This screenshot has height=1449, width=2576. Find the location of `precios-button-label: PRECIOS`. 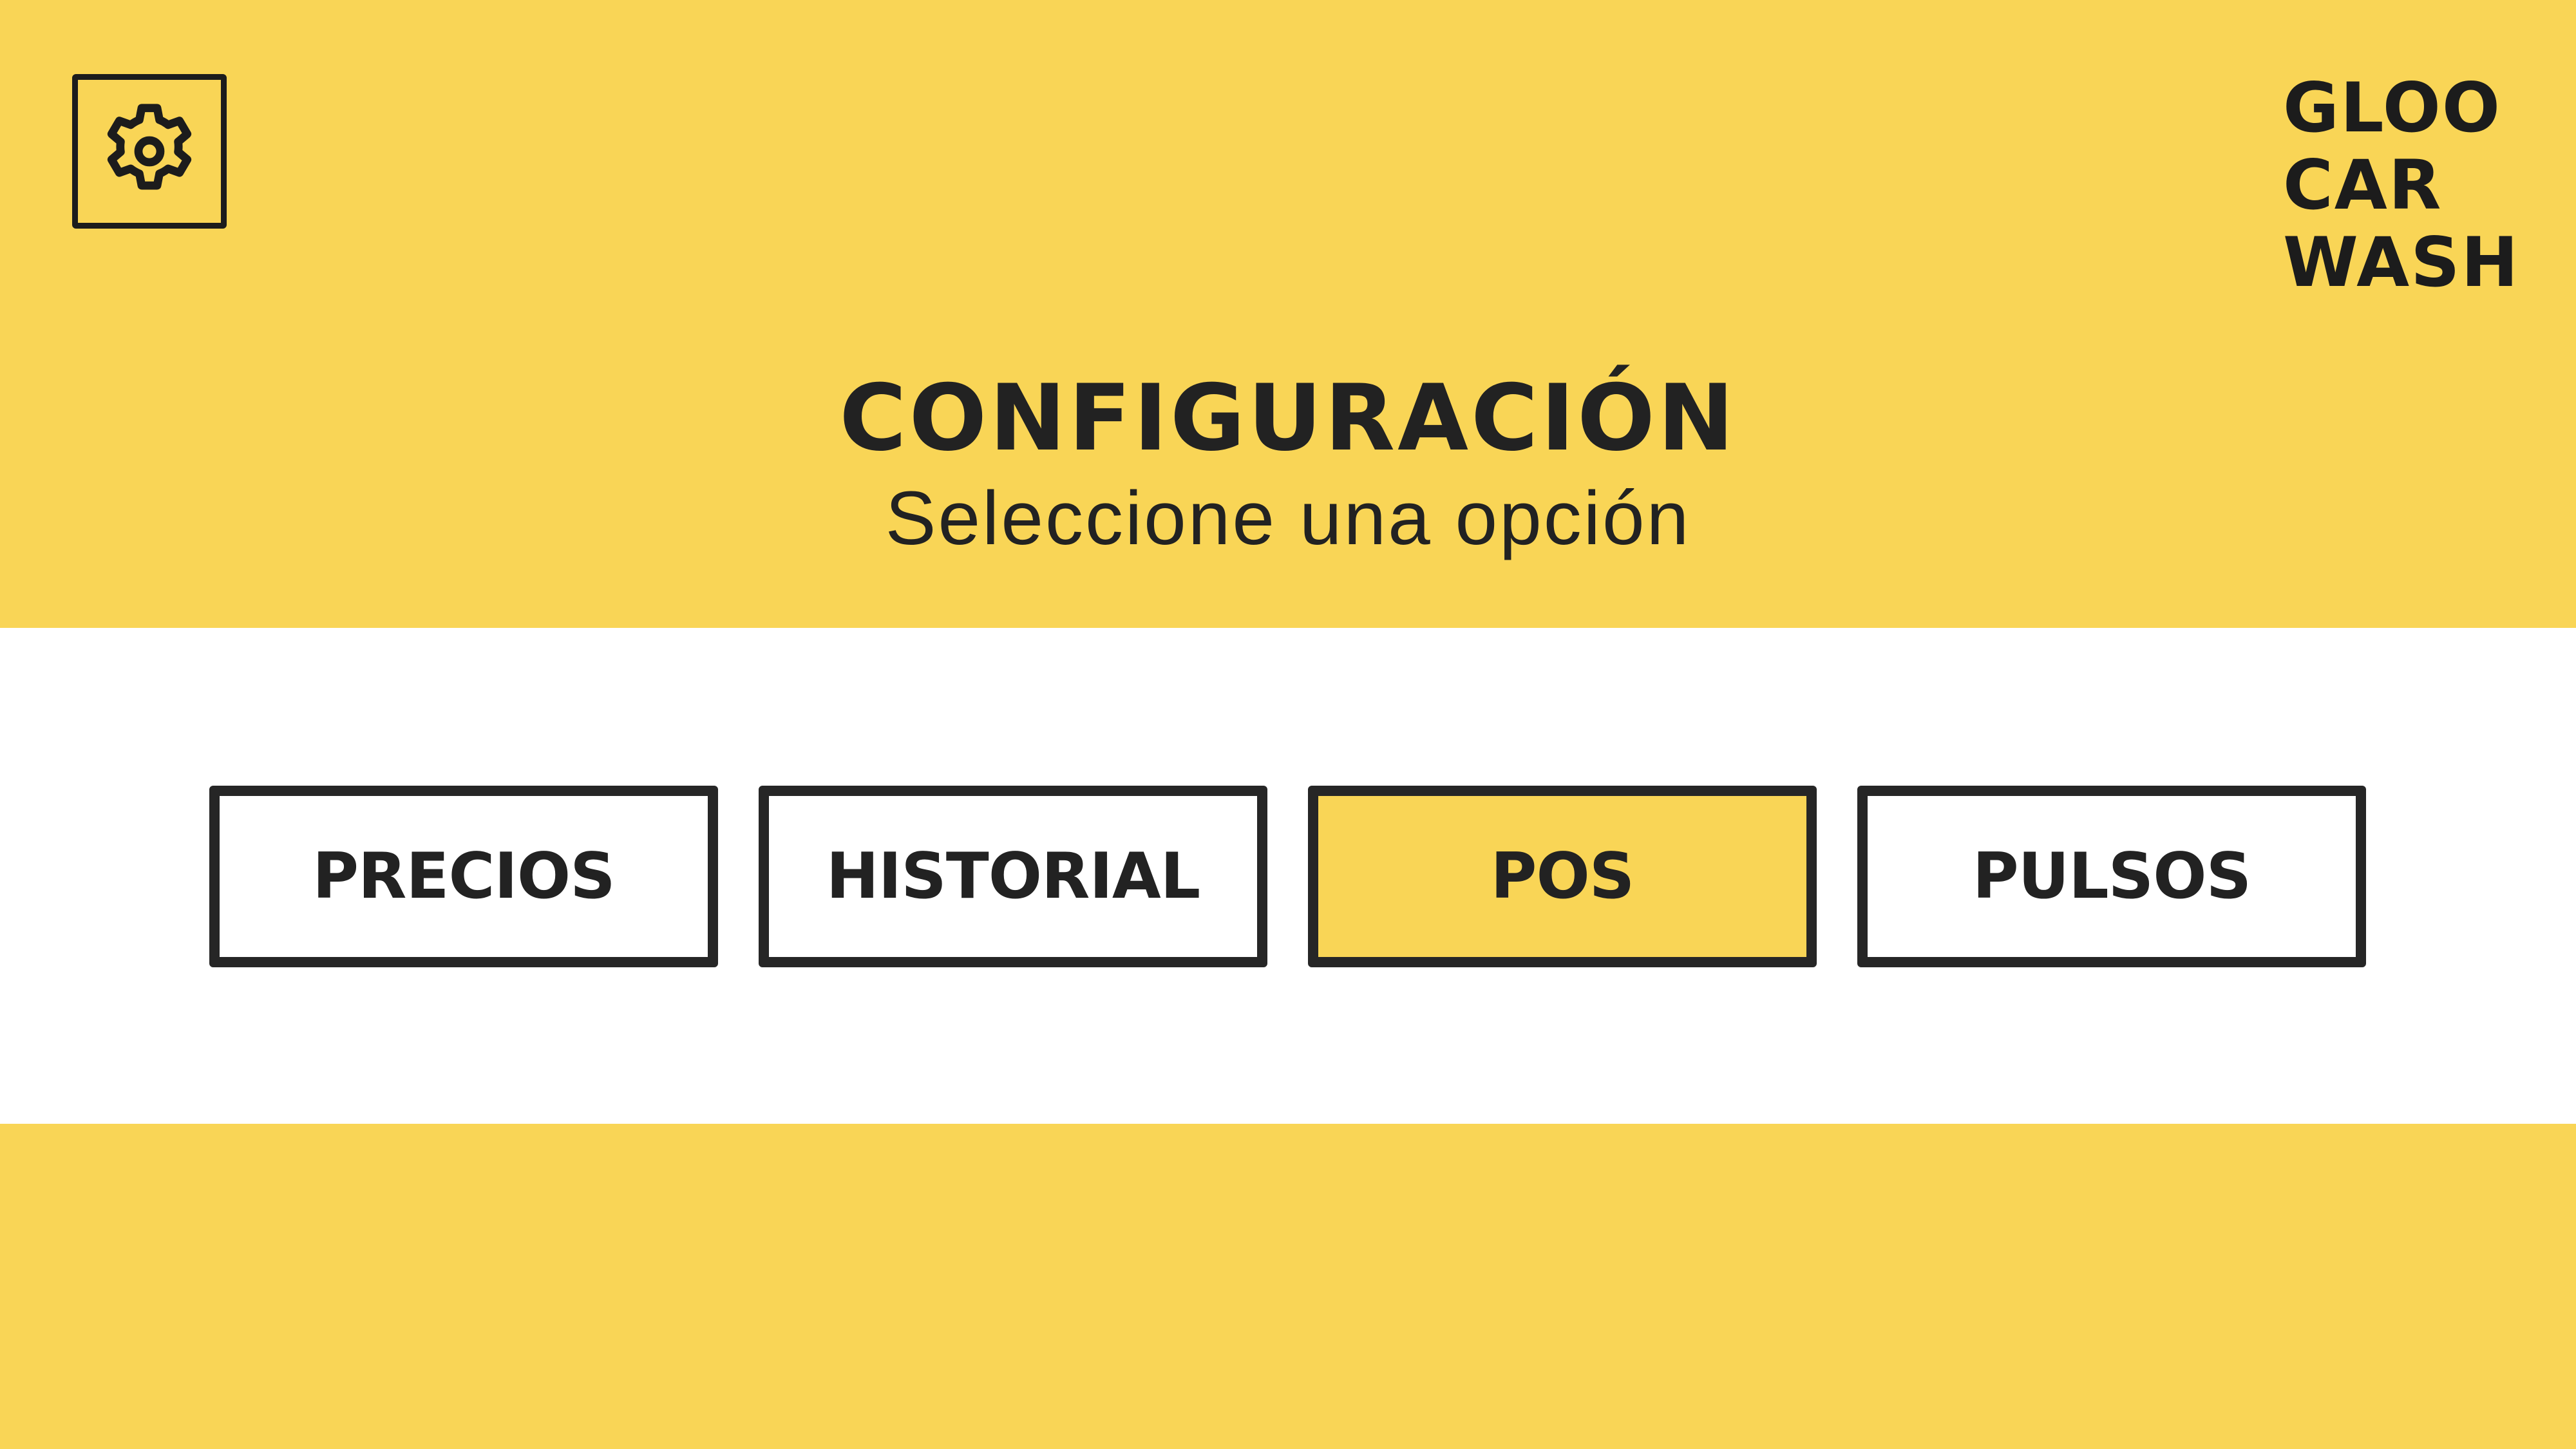

precios-button-label: PRECIOS is located at coordinates (464, 877).